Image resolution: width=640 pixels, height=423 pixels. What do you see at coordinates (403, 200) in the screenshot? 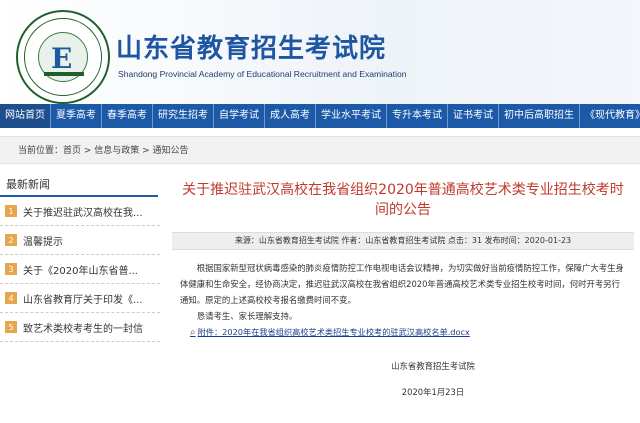
I see `article-title: 关于推迟驻武汉高校在我省组织2020年普通高校艺术类专业招生校考时间的公告` at bounding box center [403, 200].